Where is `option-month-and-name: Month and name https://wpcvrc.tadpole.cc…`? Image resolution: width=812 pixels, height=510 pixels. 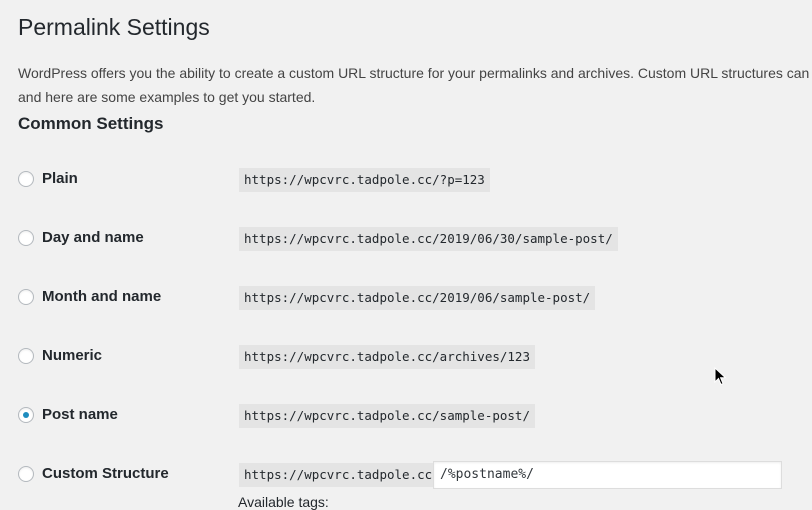
option-month-and-name: Month and name https://wpcvrc.tadpole.cc… is located at coordinates (415, 298).